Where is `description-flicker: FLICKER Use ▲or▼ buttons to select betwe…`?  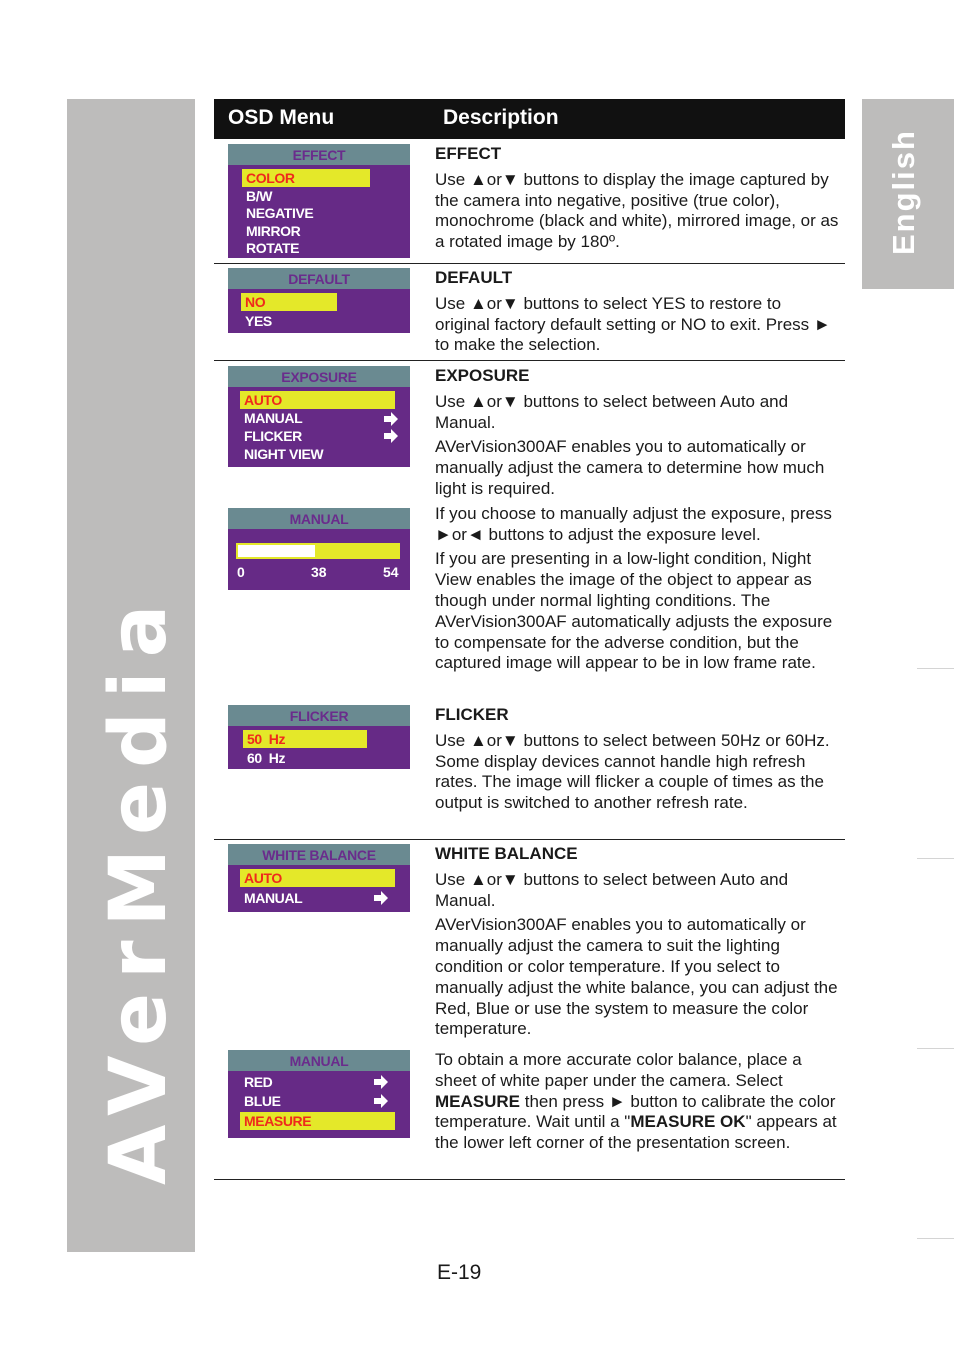 description-flicker: FLICKER Use ▲or▼ buttons to select betwe… is located at coordinates (637, 761).